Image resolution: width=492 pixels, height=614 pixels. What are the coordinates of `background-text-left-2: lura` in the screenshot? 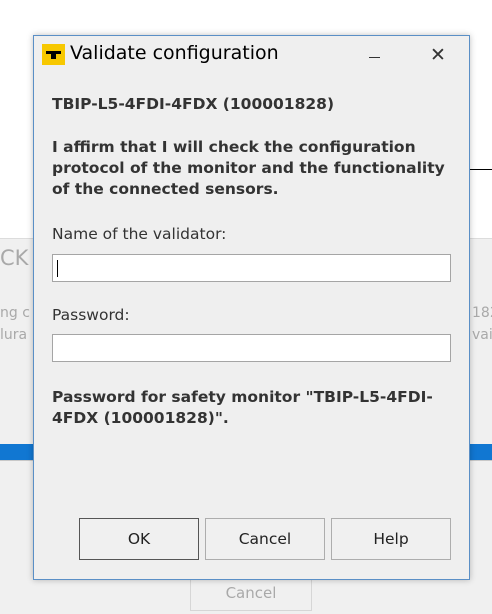 It's located at (14, 335).